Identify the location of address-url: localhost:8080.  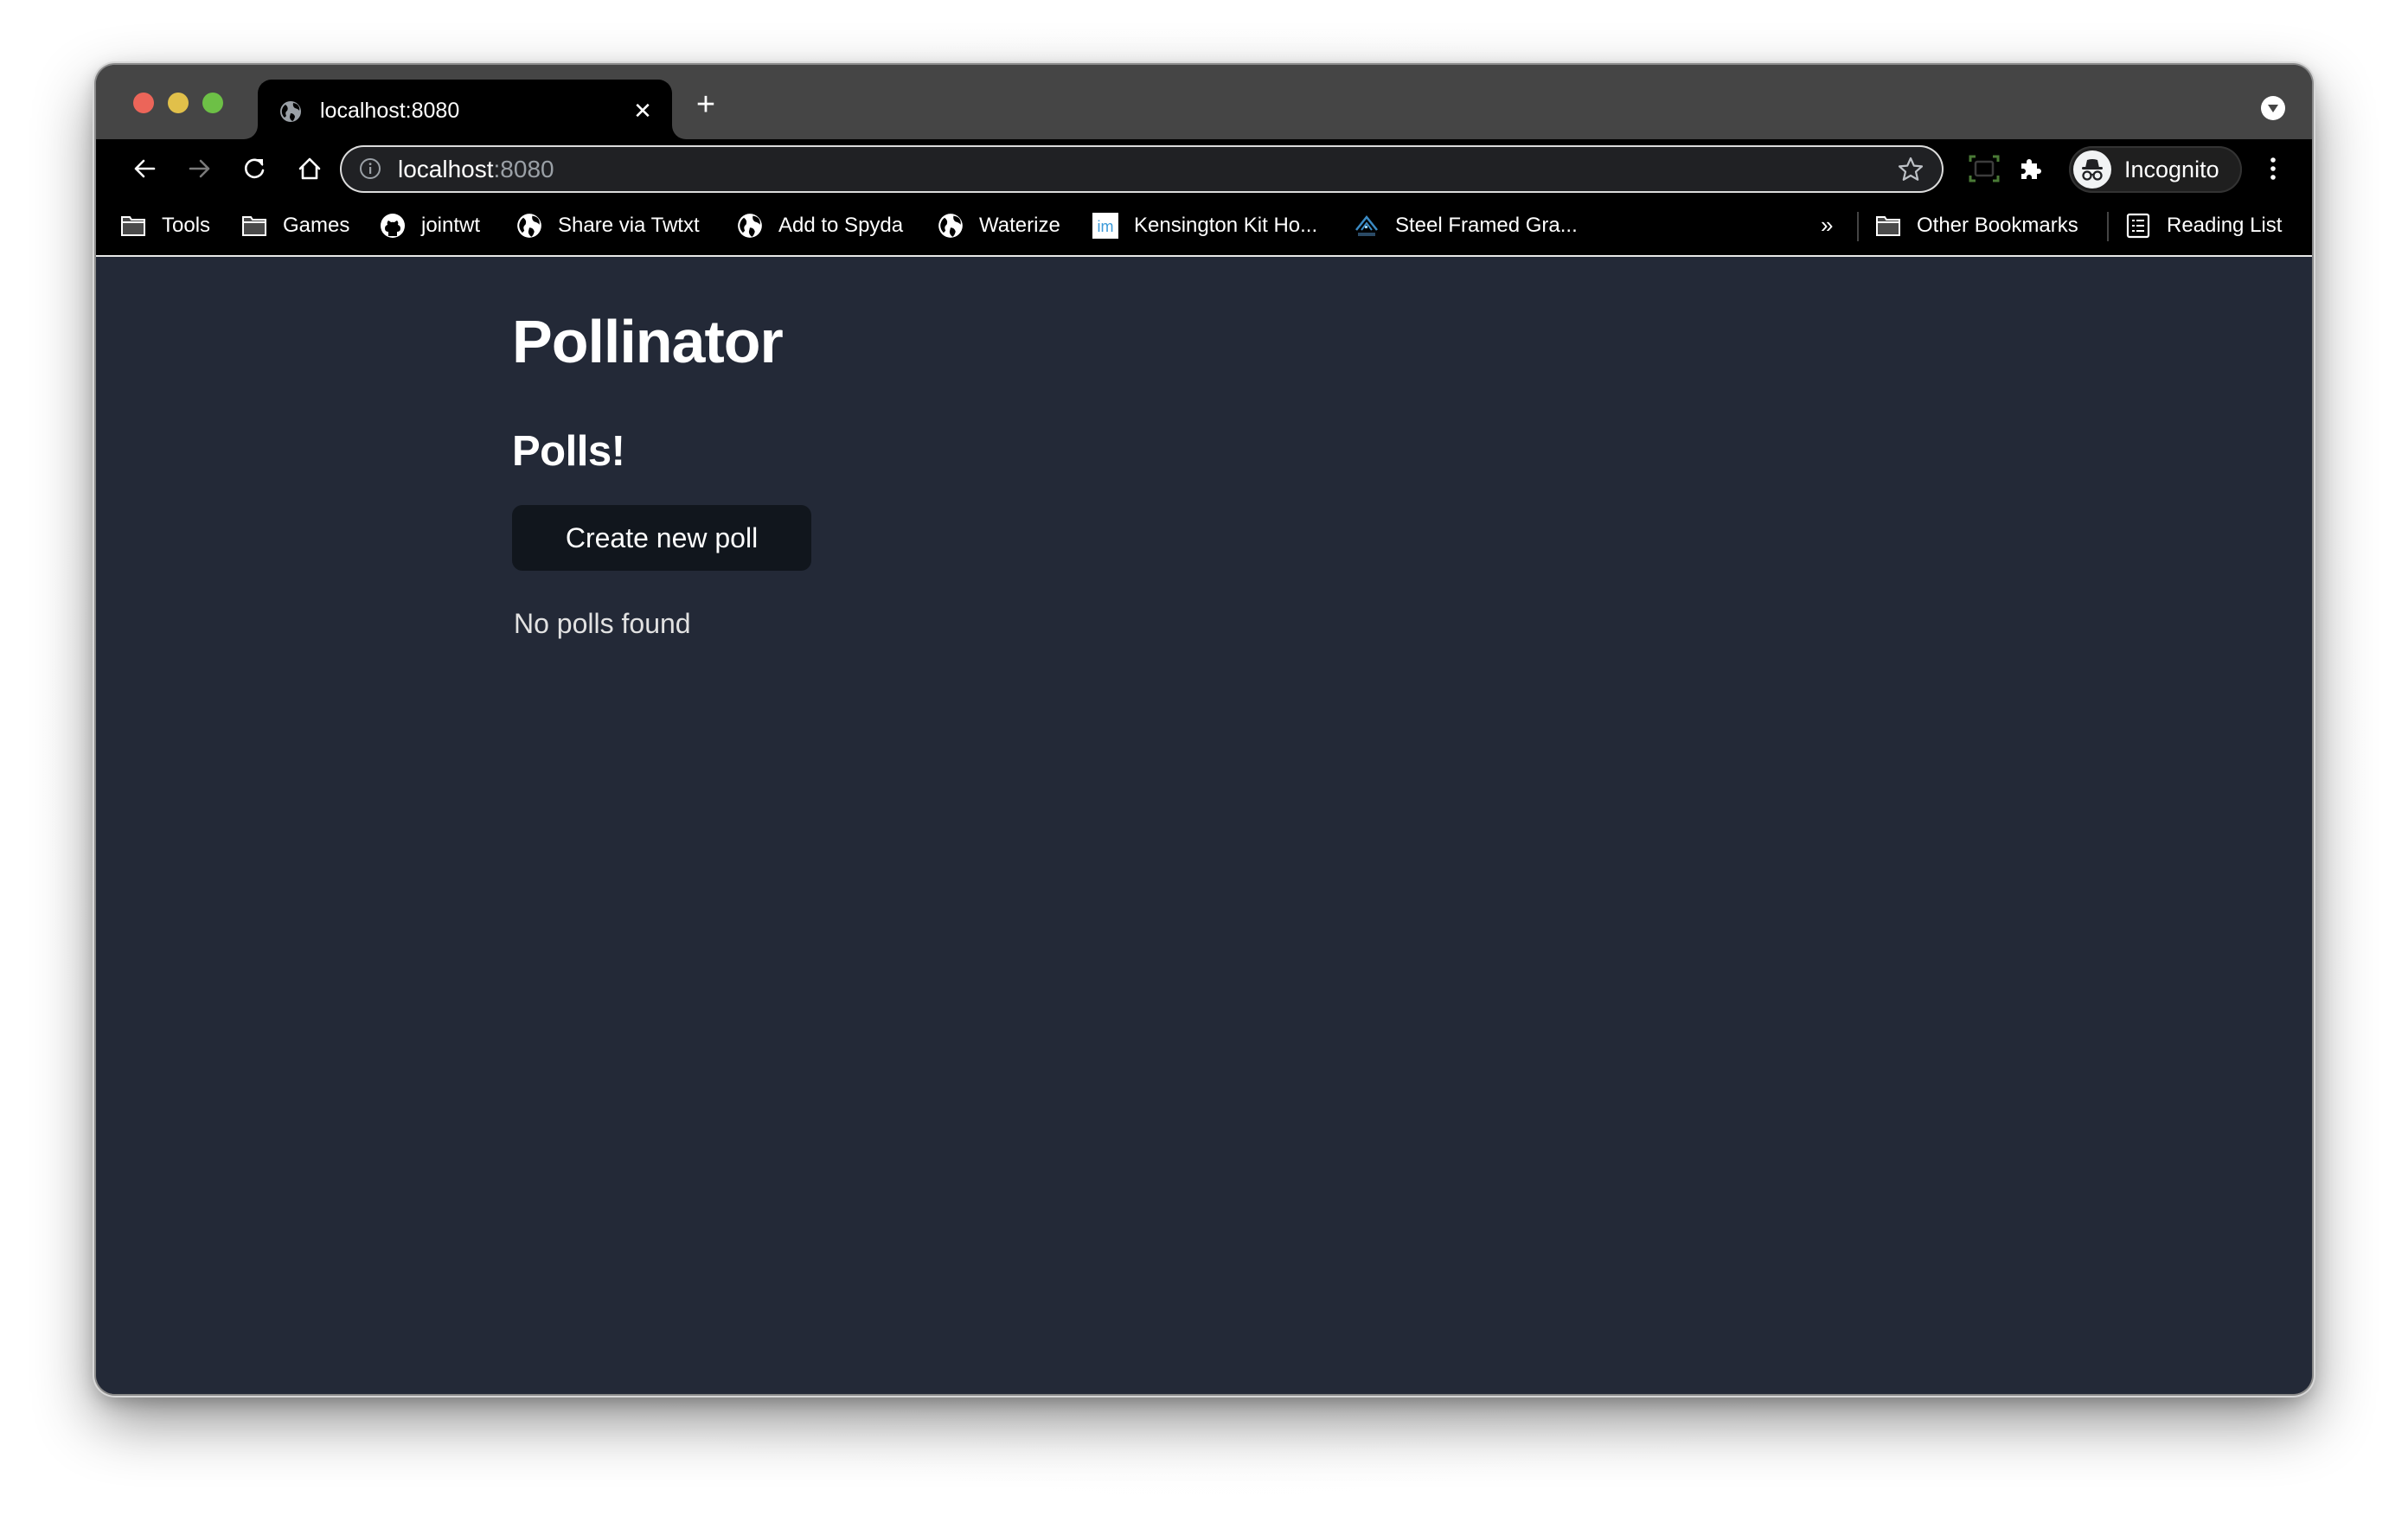
(476, 169).